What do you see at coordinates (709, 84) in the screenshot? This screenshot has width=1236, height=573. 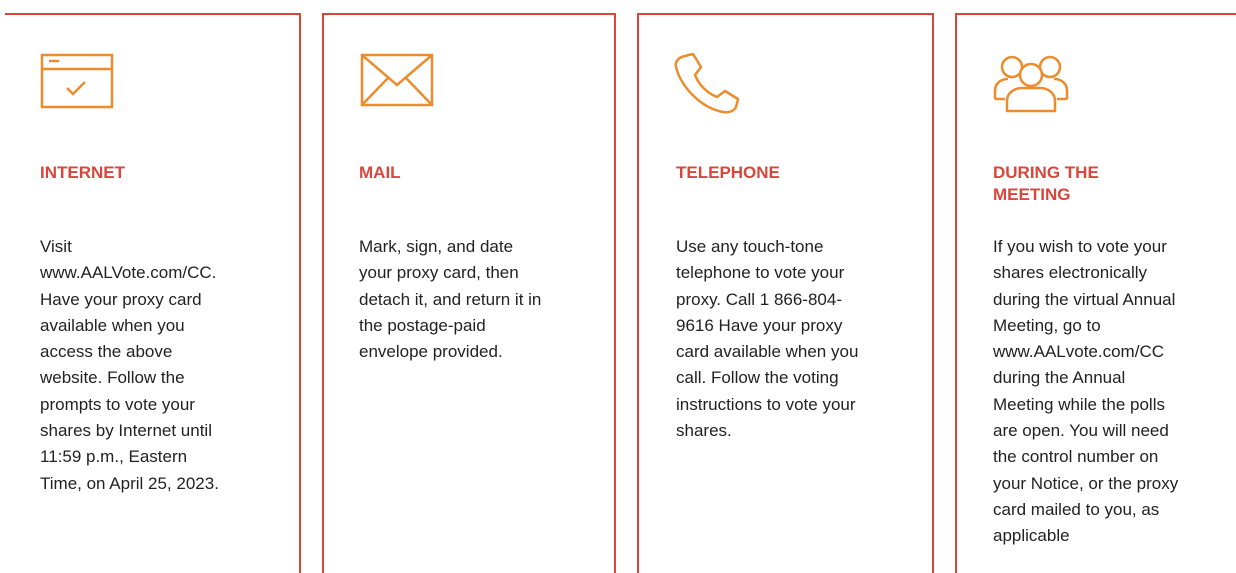 I see `telephone-icon` at bounding box center [709, 84].